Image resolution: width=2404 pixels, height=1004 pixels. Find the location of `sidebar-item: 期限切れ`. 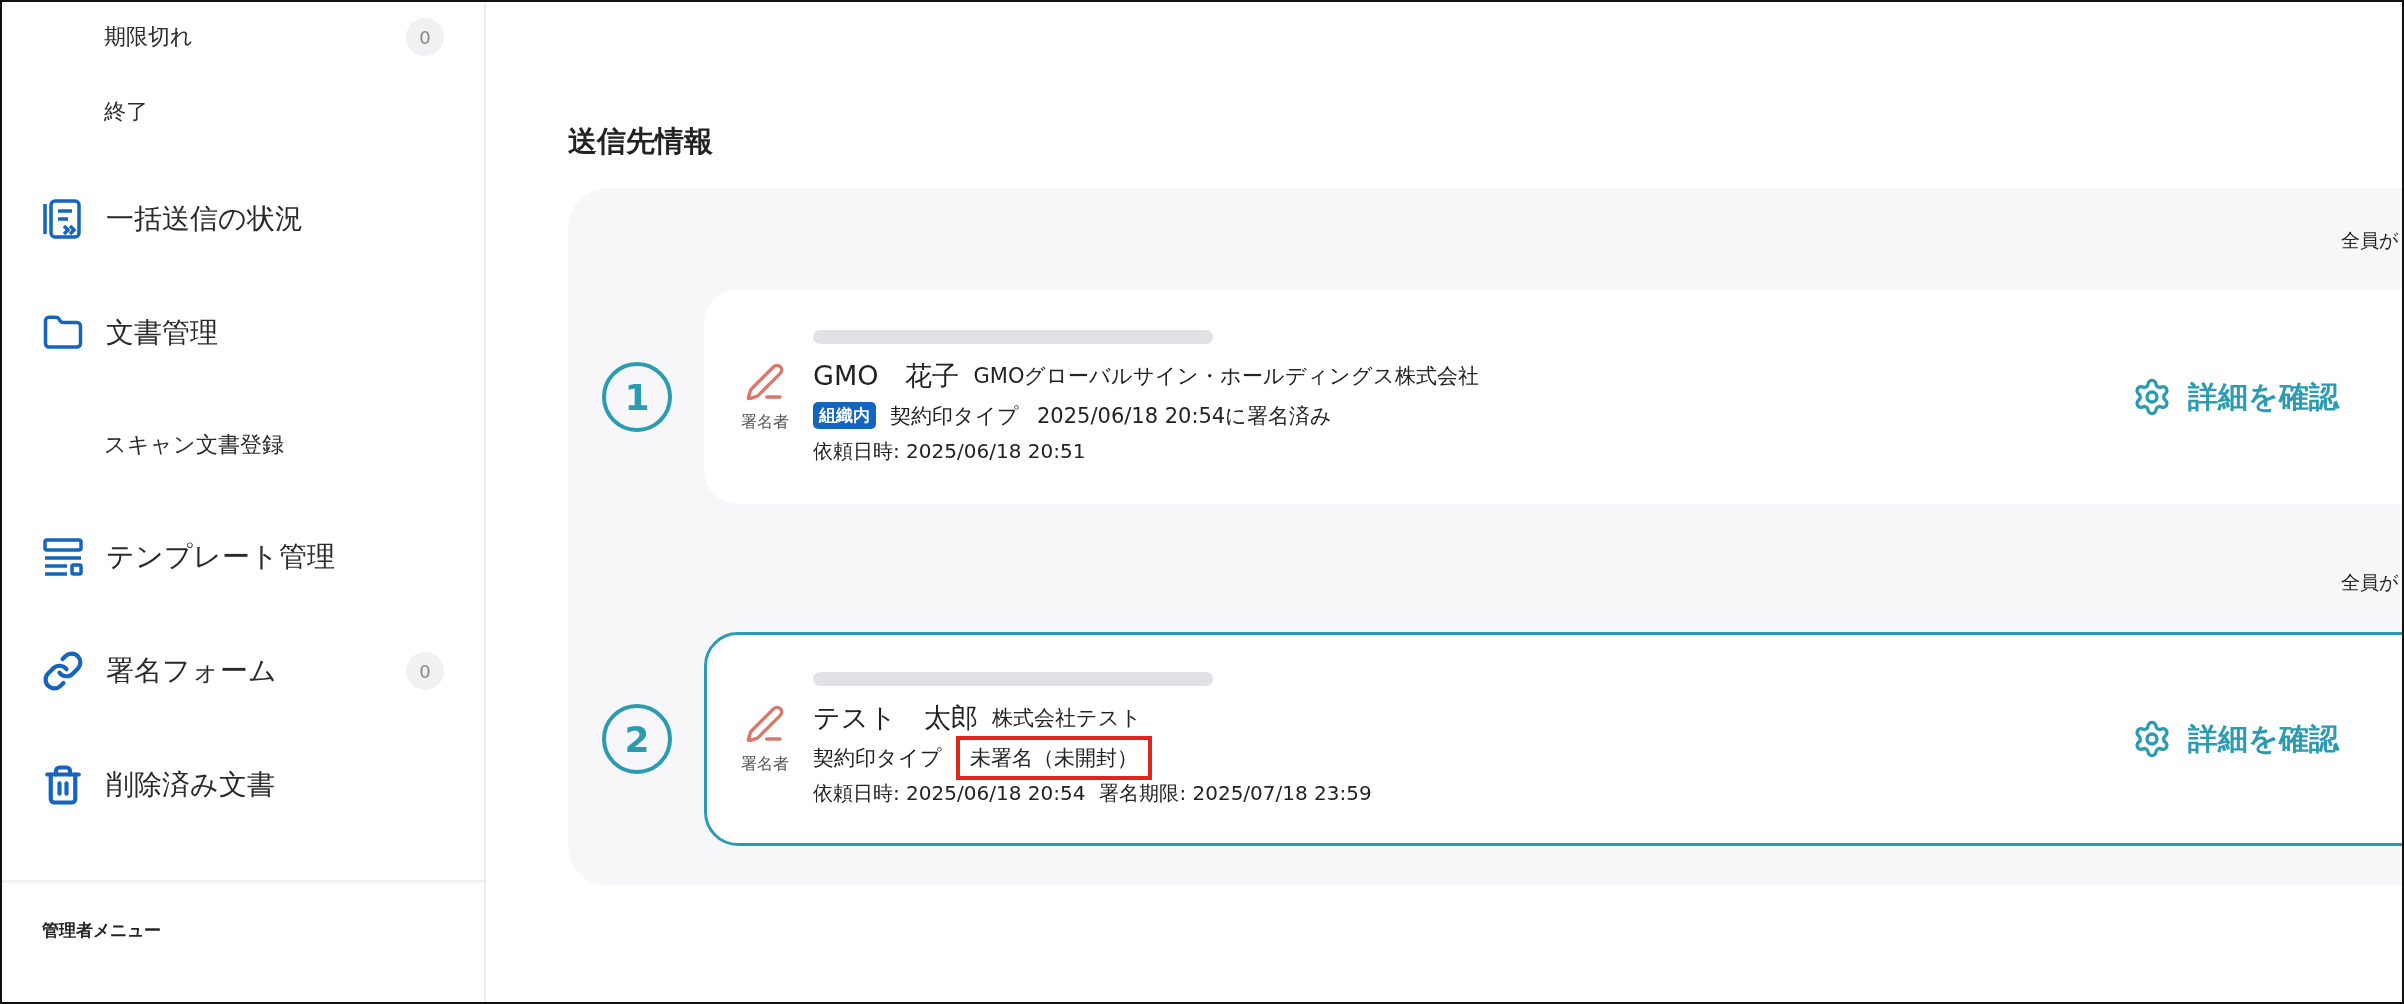

sidebar-item: 期限切れ is located at coordinates (244, 37).